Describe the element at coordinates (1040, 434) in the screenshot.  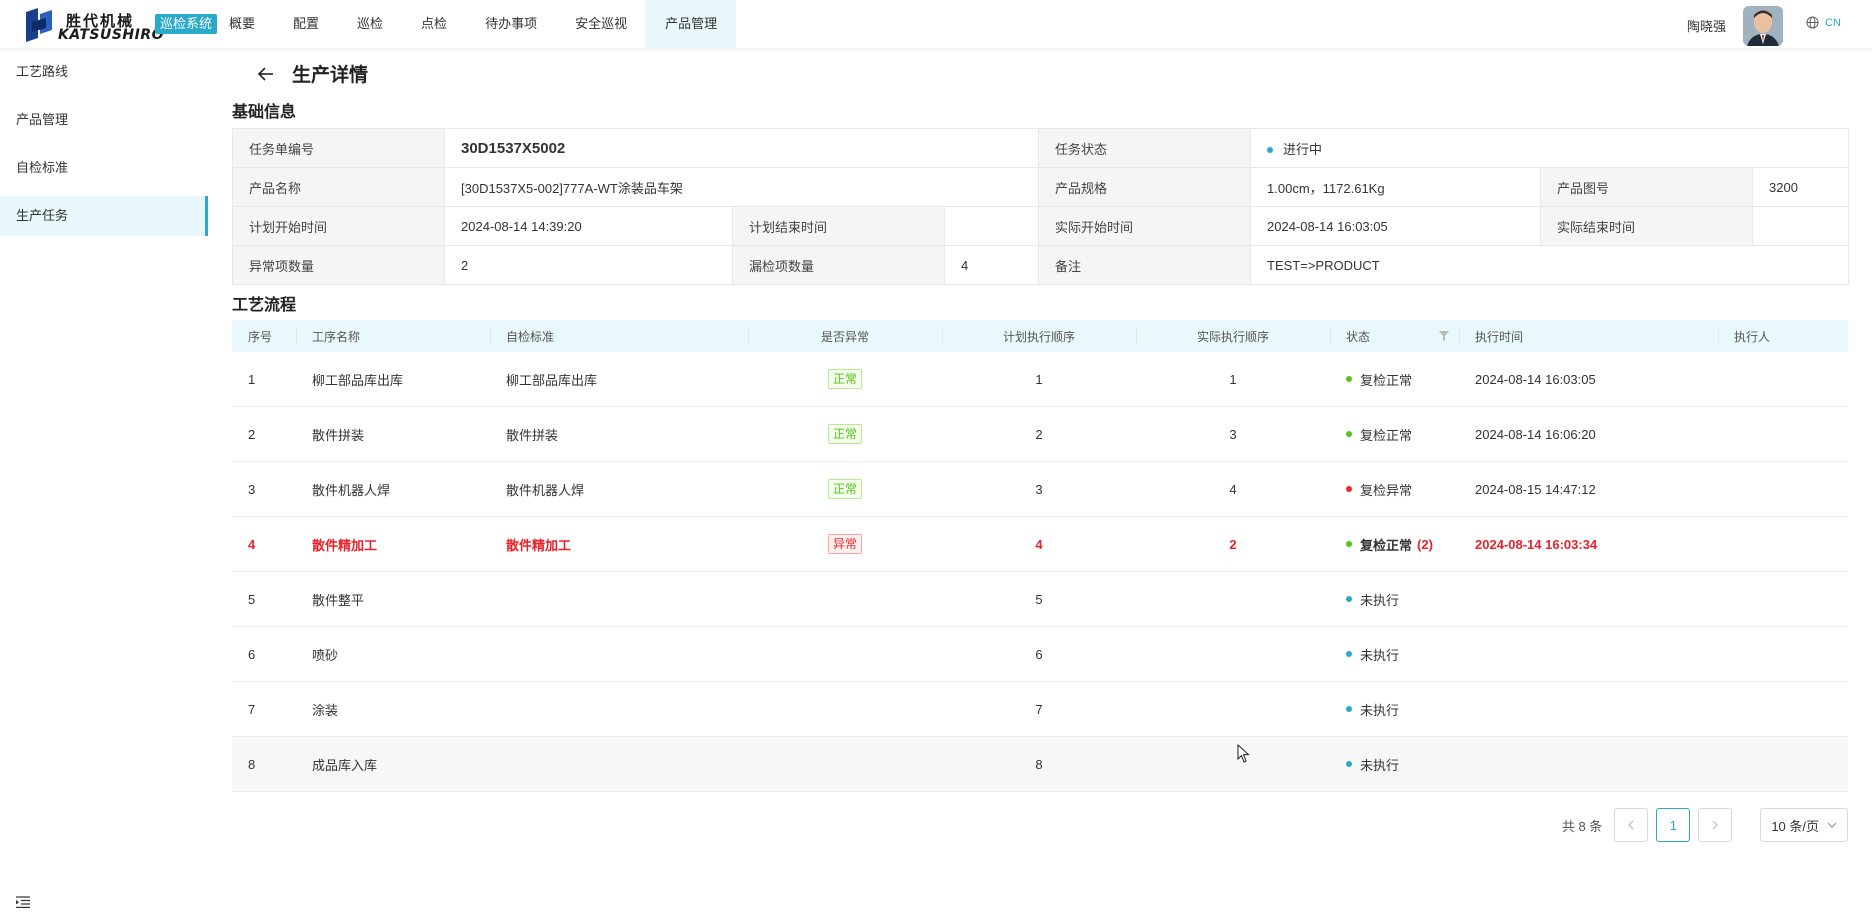
I see `table-row: 2 散件拼装 散件拼装 正常 2 3 复检正常 2024-08-14 16:06:20` at that location.